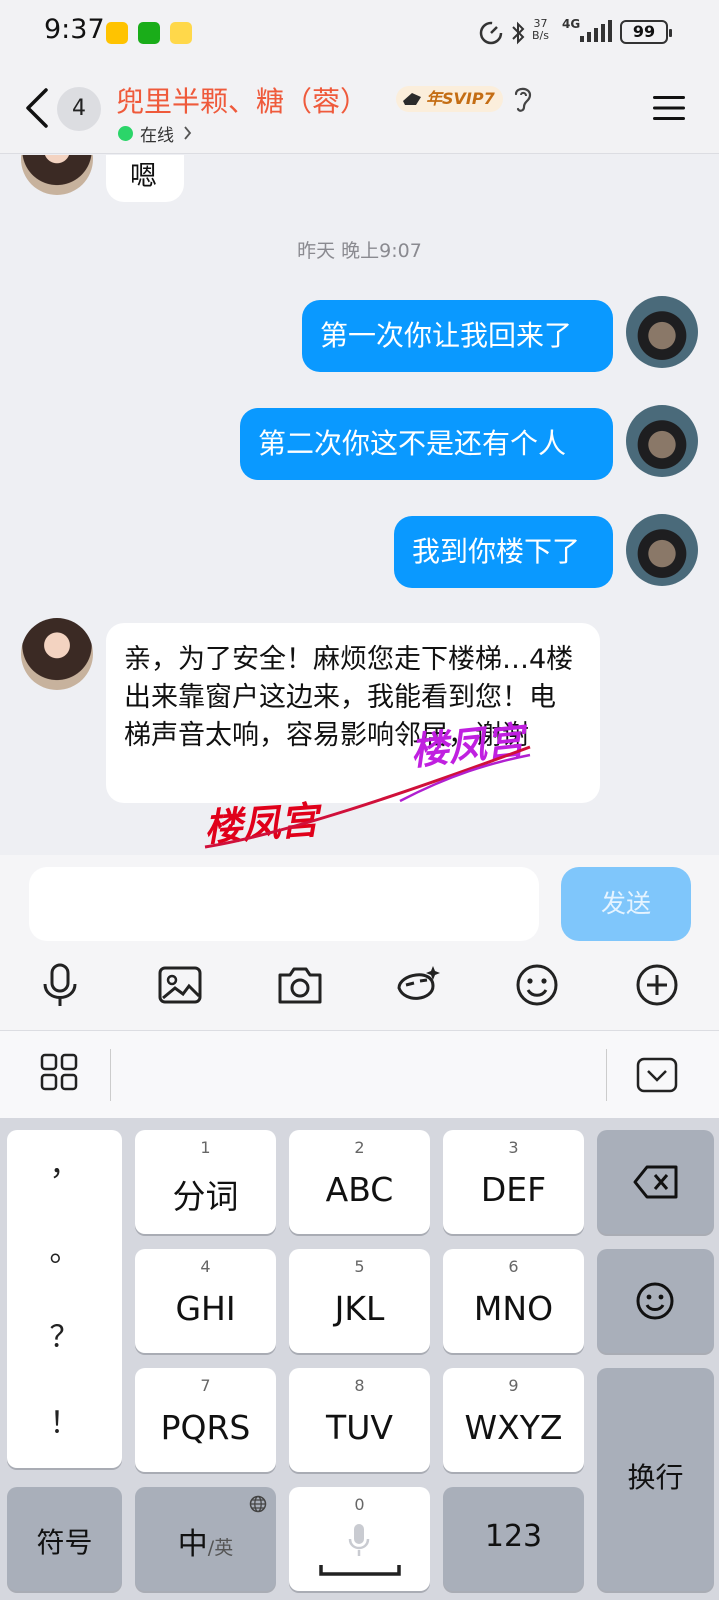 This screenshot has height=1600, width=719. I want to click on outgoing-message: 第二次你这不是还有个人, so click(426, 444).